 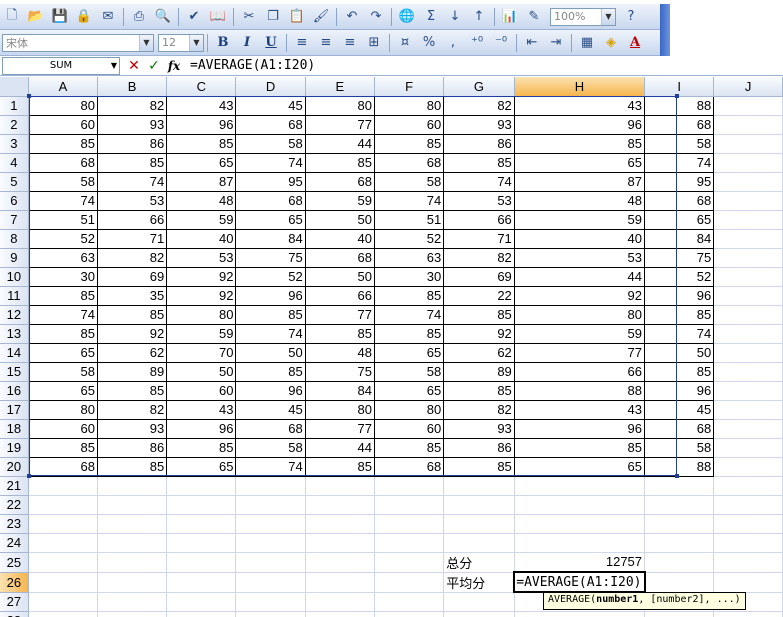 What do you see at coordinates (201, 315) in the screenshot?
I see `cell-c12: 80` at bounding box center [201, 315].